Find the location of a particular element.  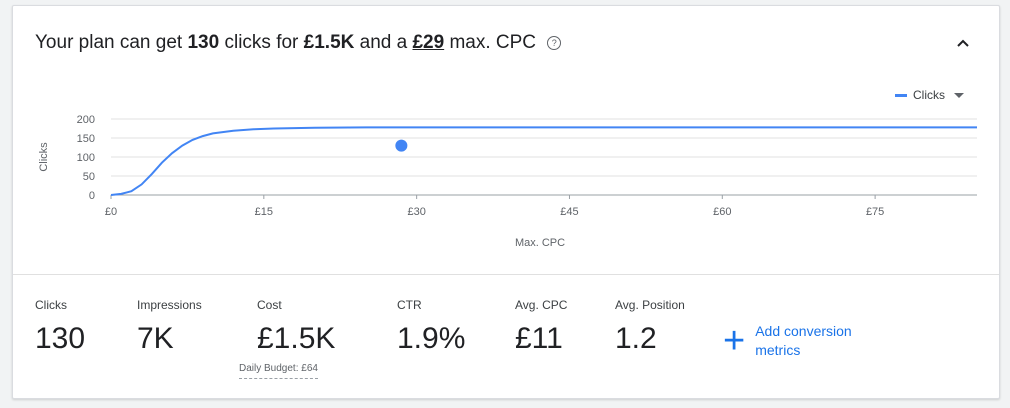

metric-clicks: Clicks 130 is located at coordinates (60, 327).